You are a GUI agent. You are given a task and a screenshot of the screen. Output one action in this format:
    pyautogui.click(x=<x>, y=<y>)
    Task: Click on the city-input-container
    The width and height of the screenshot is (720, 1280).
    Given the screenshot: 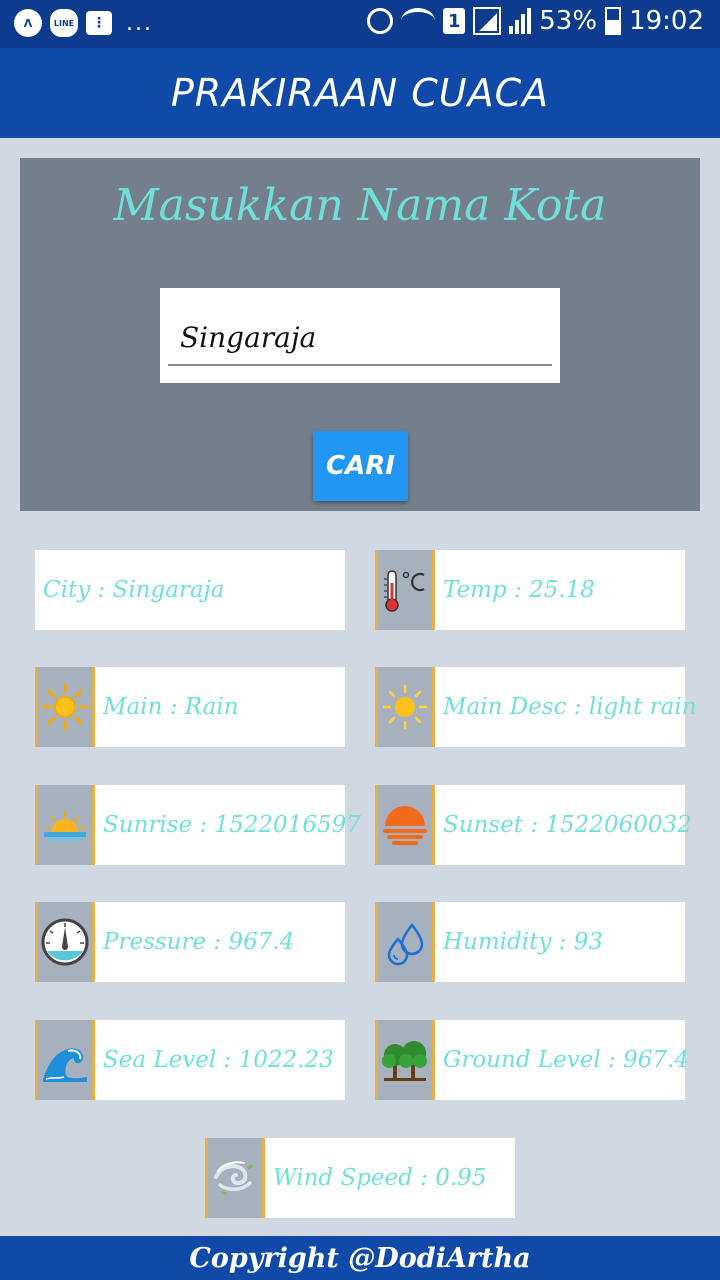 What is the action you would take?
    pyautogui.click(x=360, y=335)
    